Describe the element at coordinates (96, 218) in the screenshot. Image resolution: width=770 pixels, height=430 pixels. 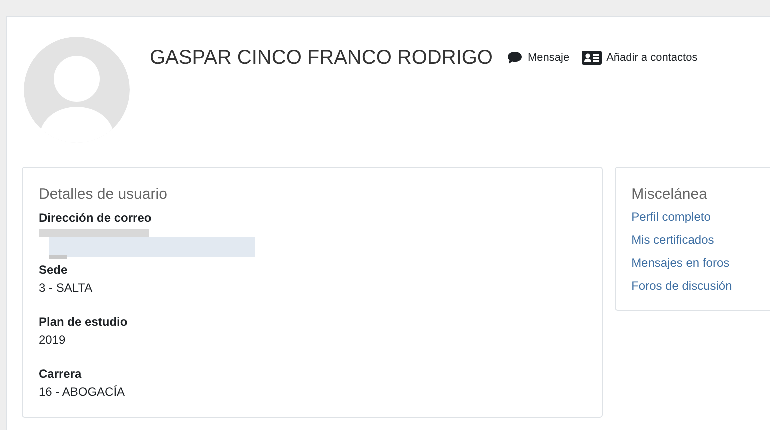
I see `field-label: Dirección de correo` at that location.